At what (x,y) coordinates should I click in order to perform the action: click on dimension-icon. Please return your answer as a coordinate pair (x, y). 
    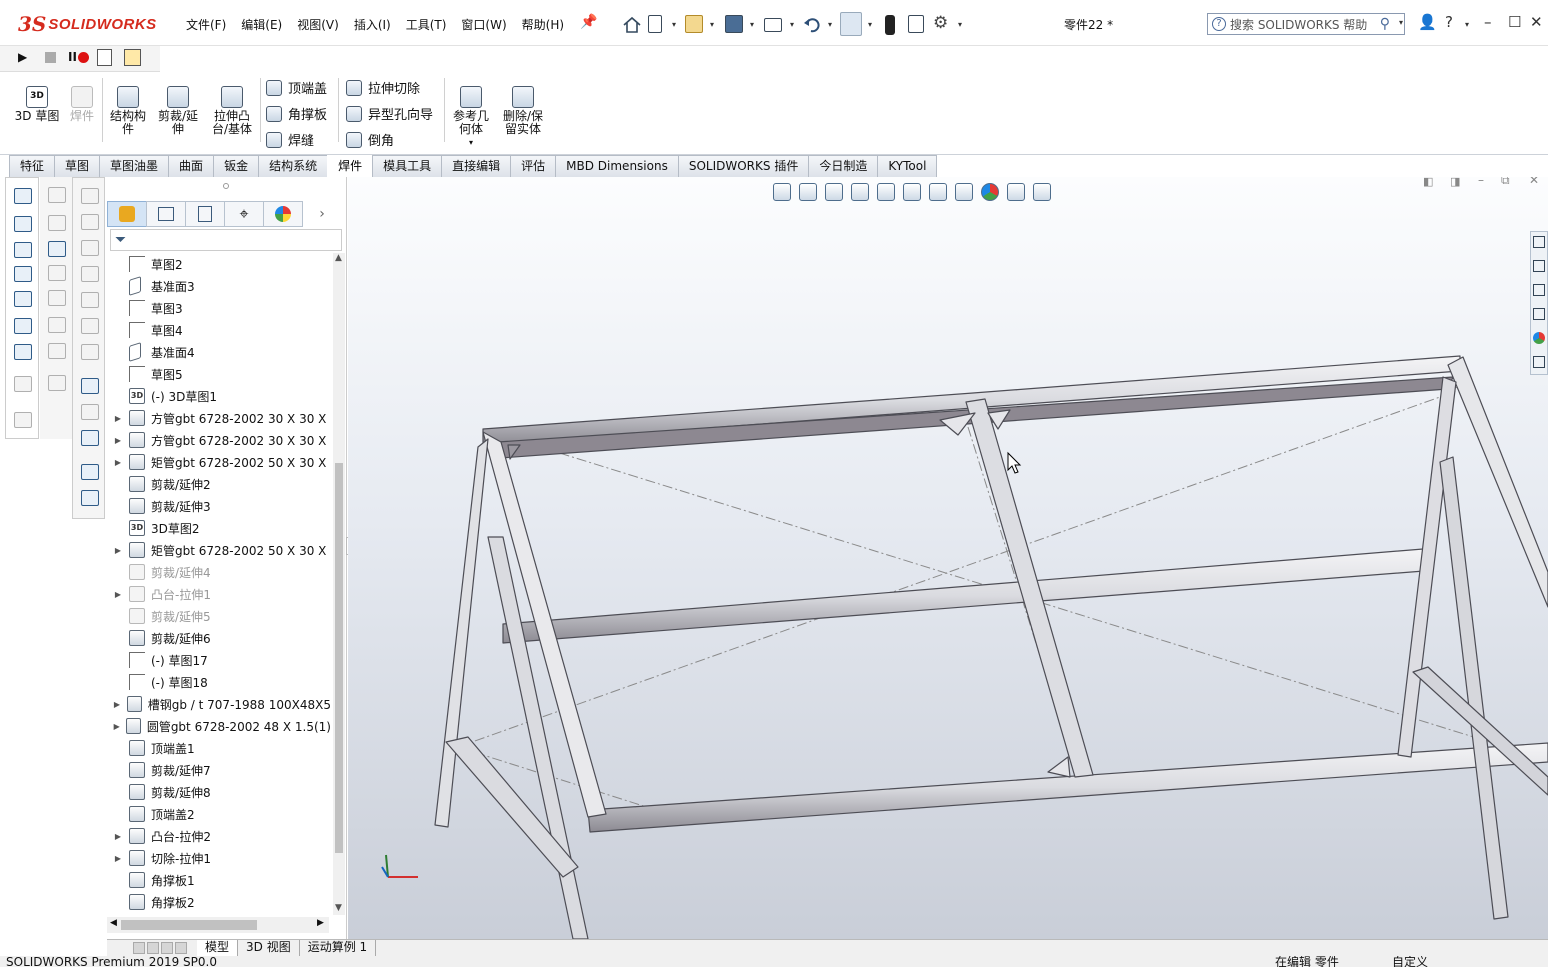
    Looking at the image, I should click on (23, 274).